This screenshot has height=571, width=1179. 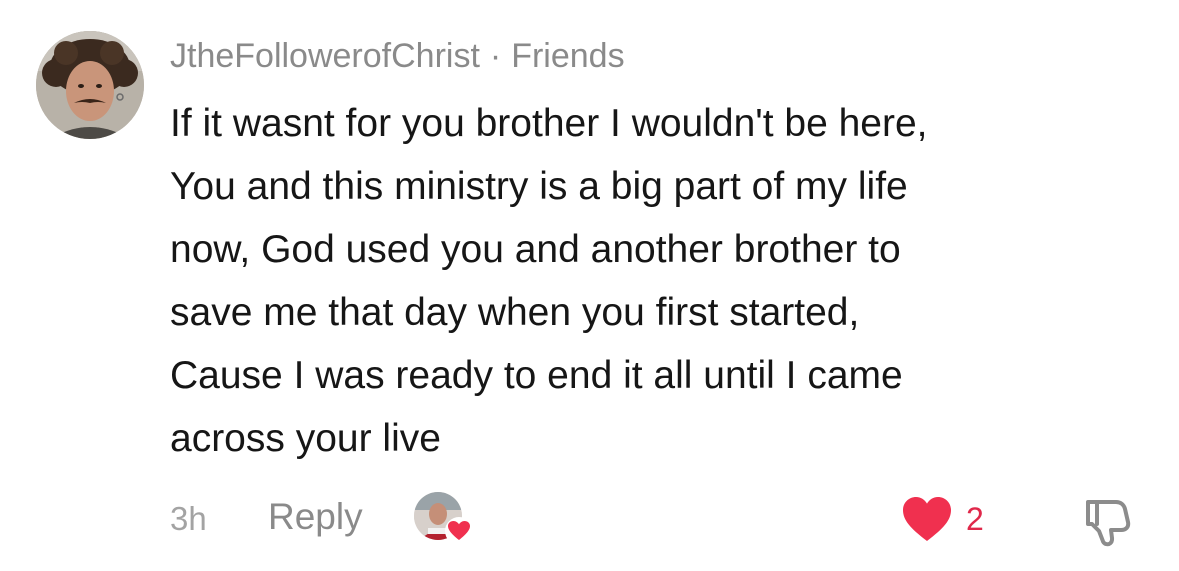 I want to click on like-button: 2, so click(x=942, y=519).